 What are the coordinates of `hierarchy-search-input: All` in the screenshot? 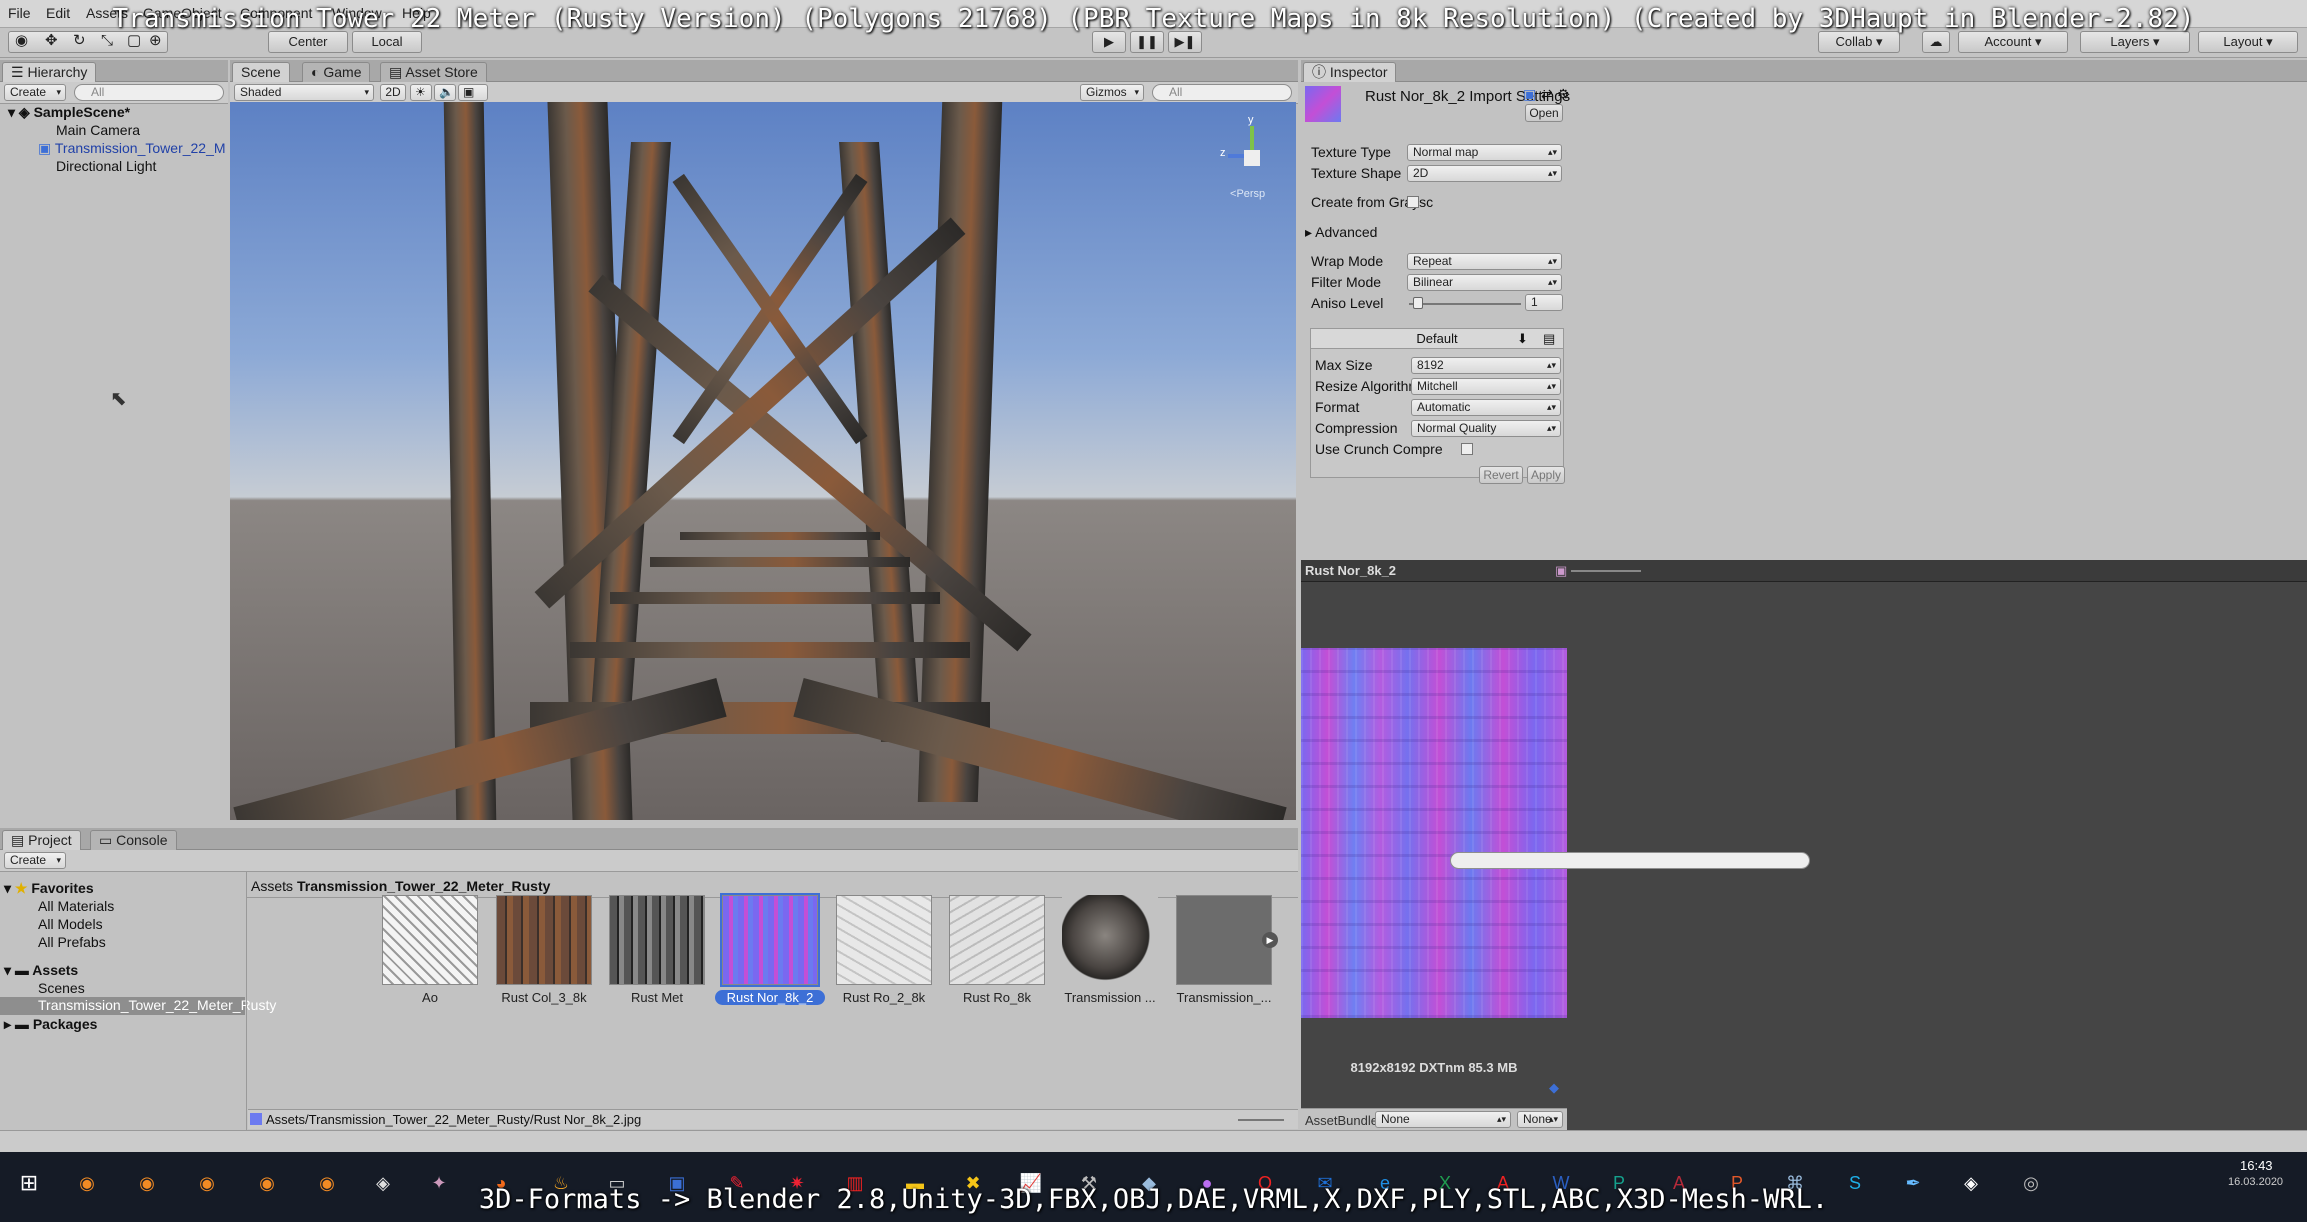 It's located at (149, 92).